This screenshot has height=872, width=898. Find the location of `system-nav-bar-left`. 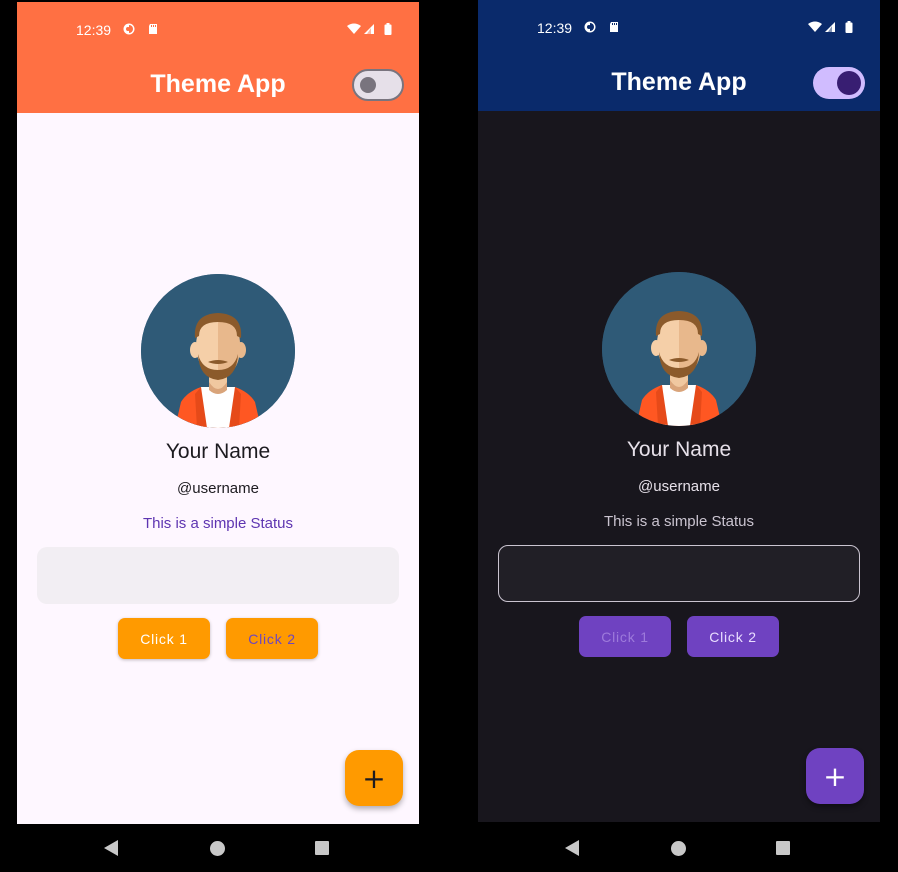

system-nav-bar-left is located at coordinates (218, 849).